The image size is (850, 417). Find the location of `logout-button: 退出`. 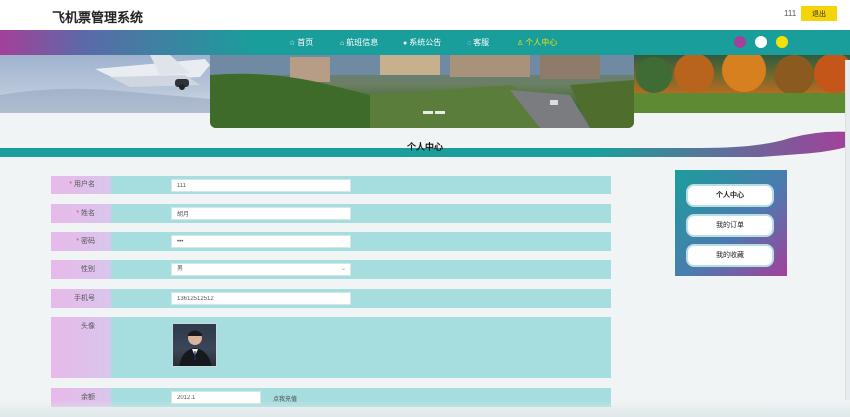

logout-button: 退出 is located at coordinates (819, 13).